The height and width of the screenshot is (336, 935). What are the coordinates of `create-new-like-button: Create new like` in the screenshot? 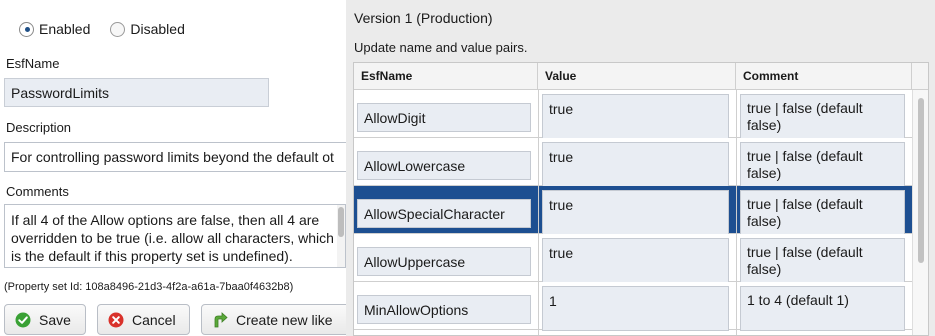 It's located at (273, 319).